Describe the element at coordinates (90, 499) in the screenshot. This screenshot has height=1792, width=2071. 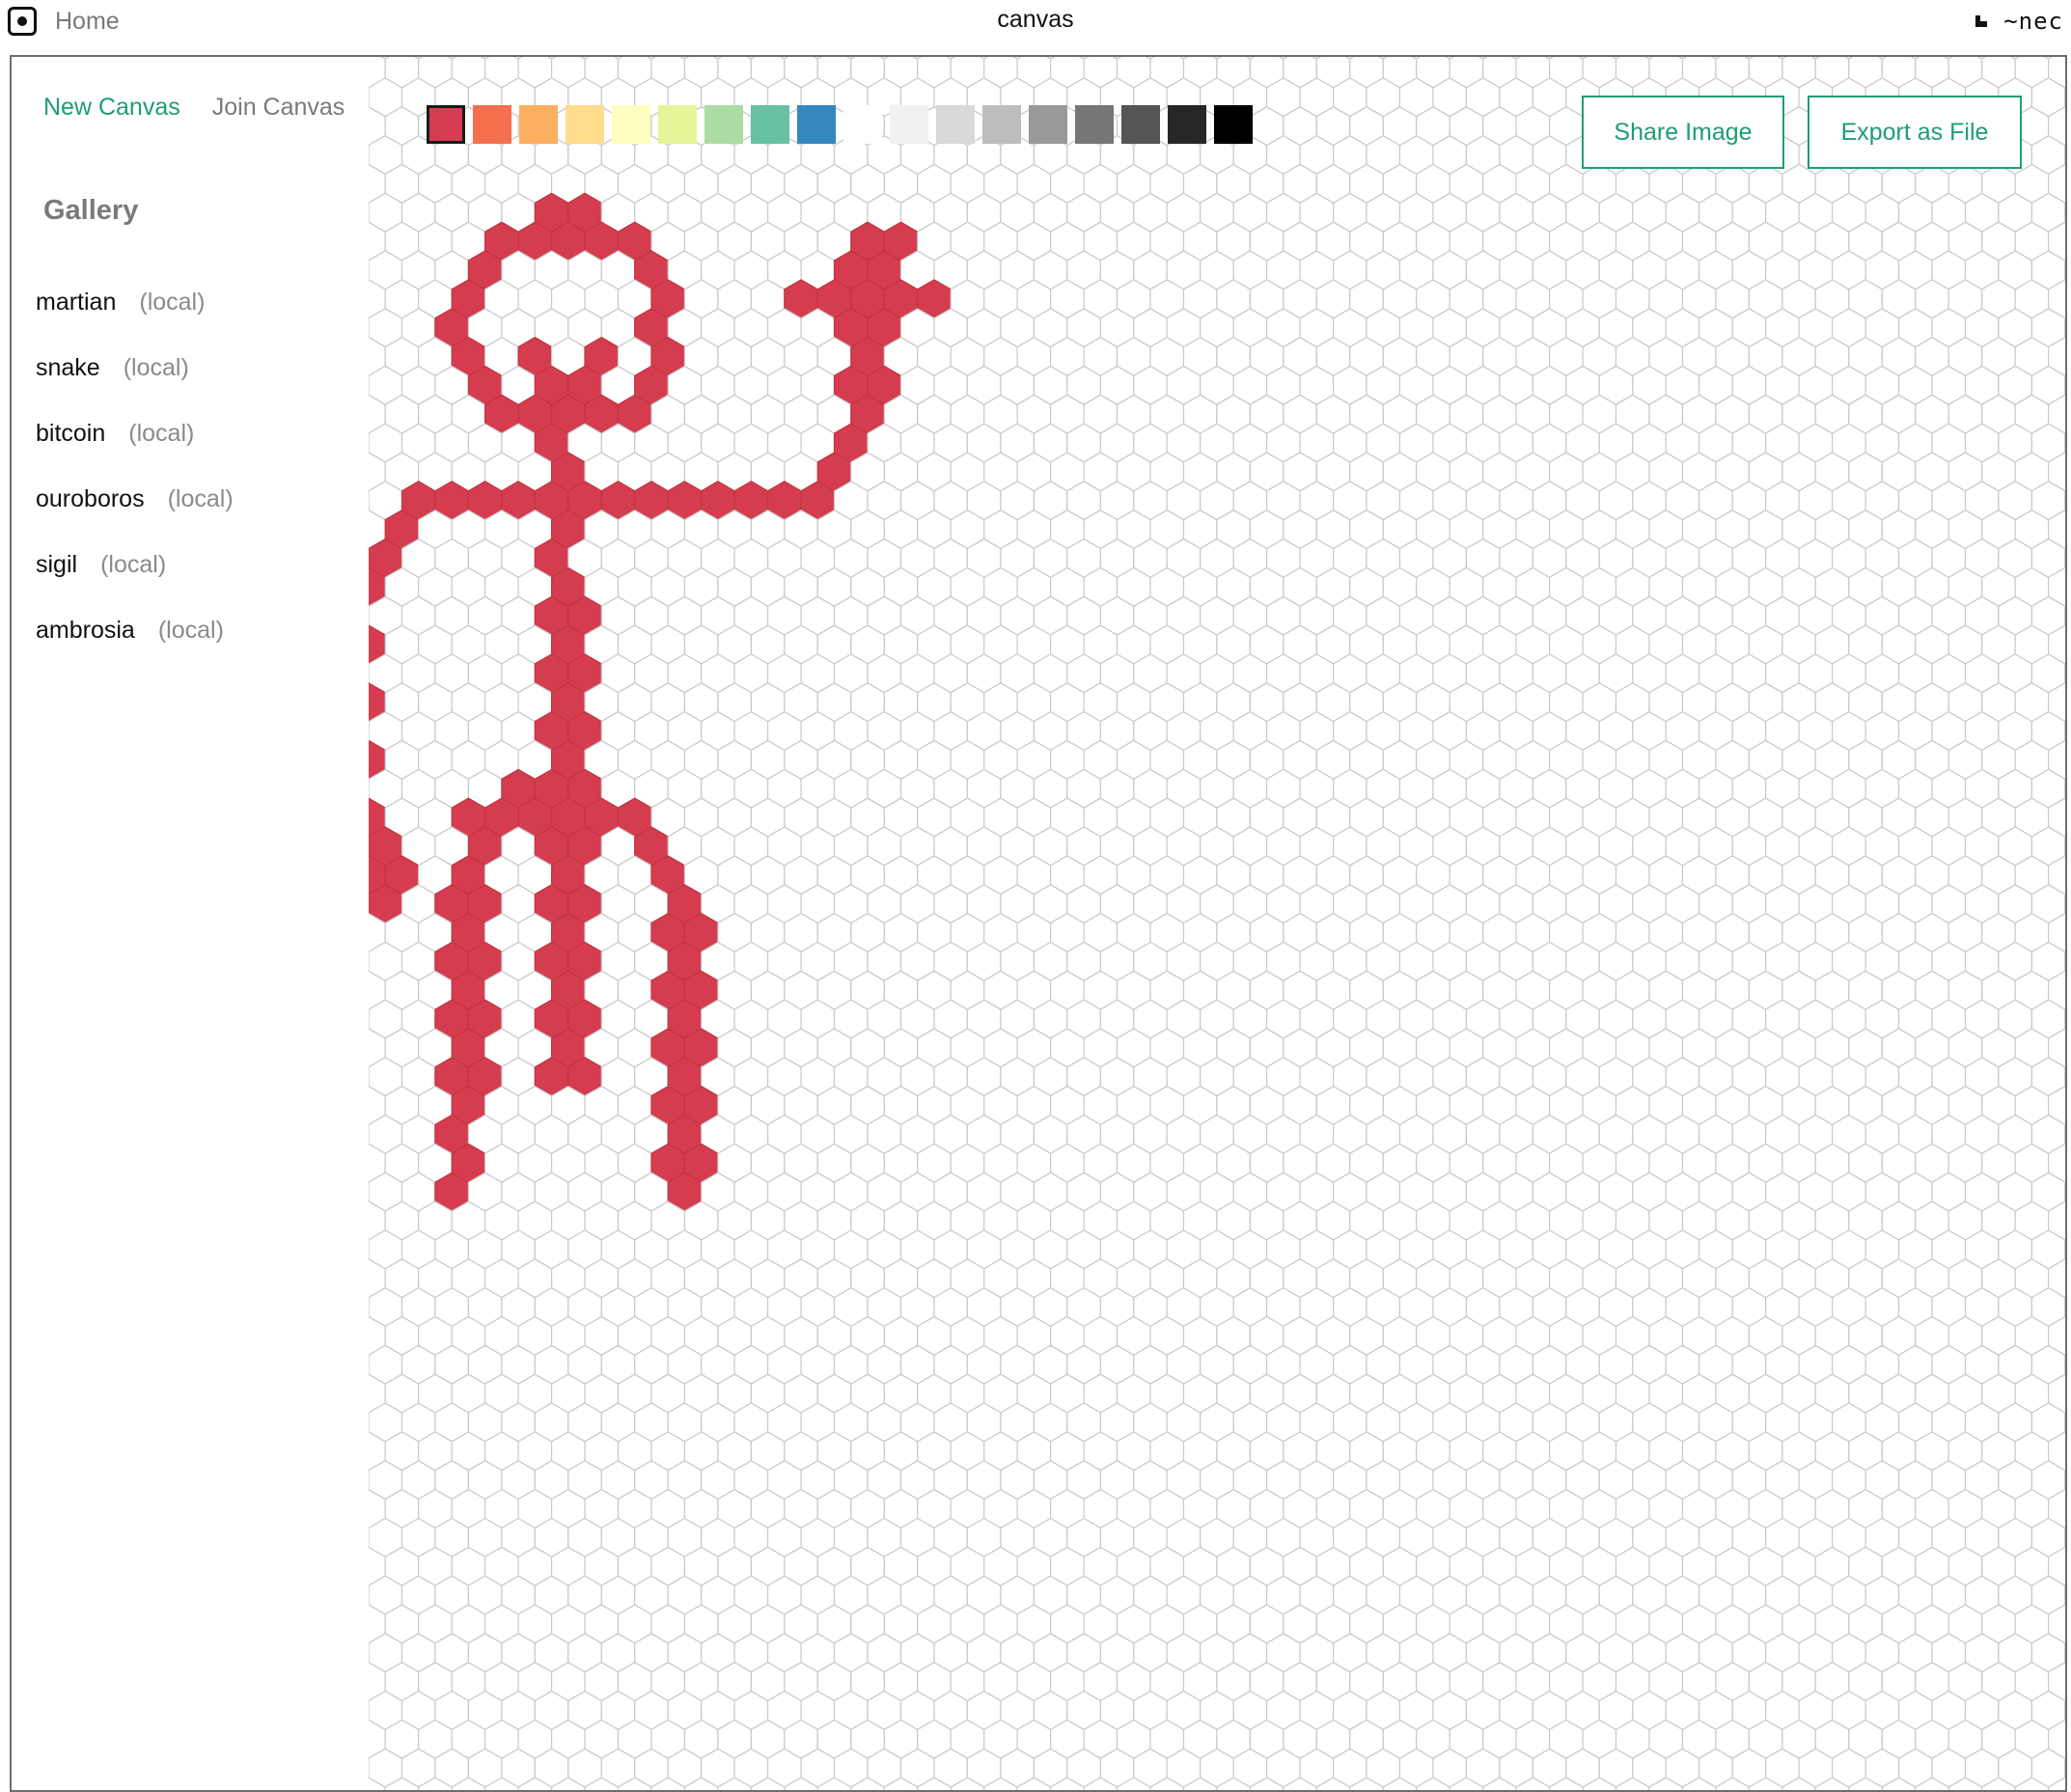
I see `gallery-item-name: ouroboros` at that location.